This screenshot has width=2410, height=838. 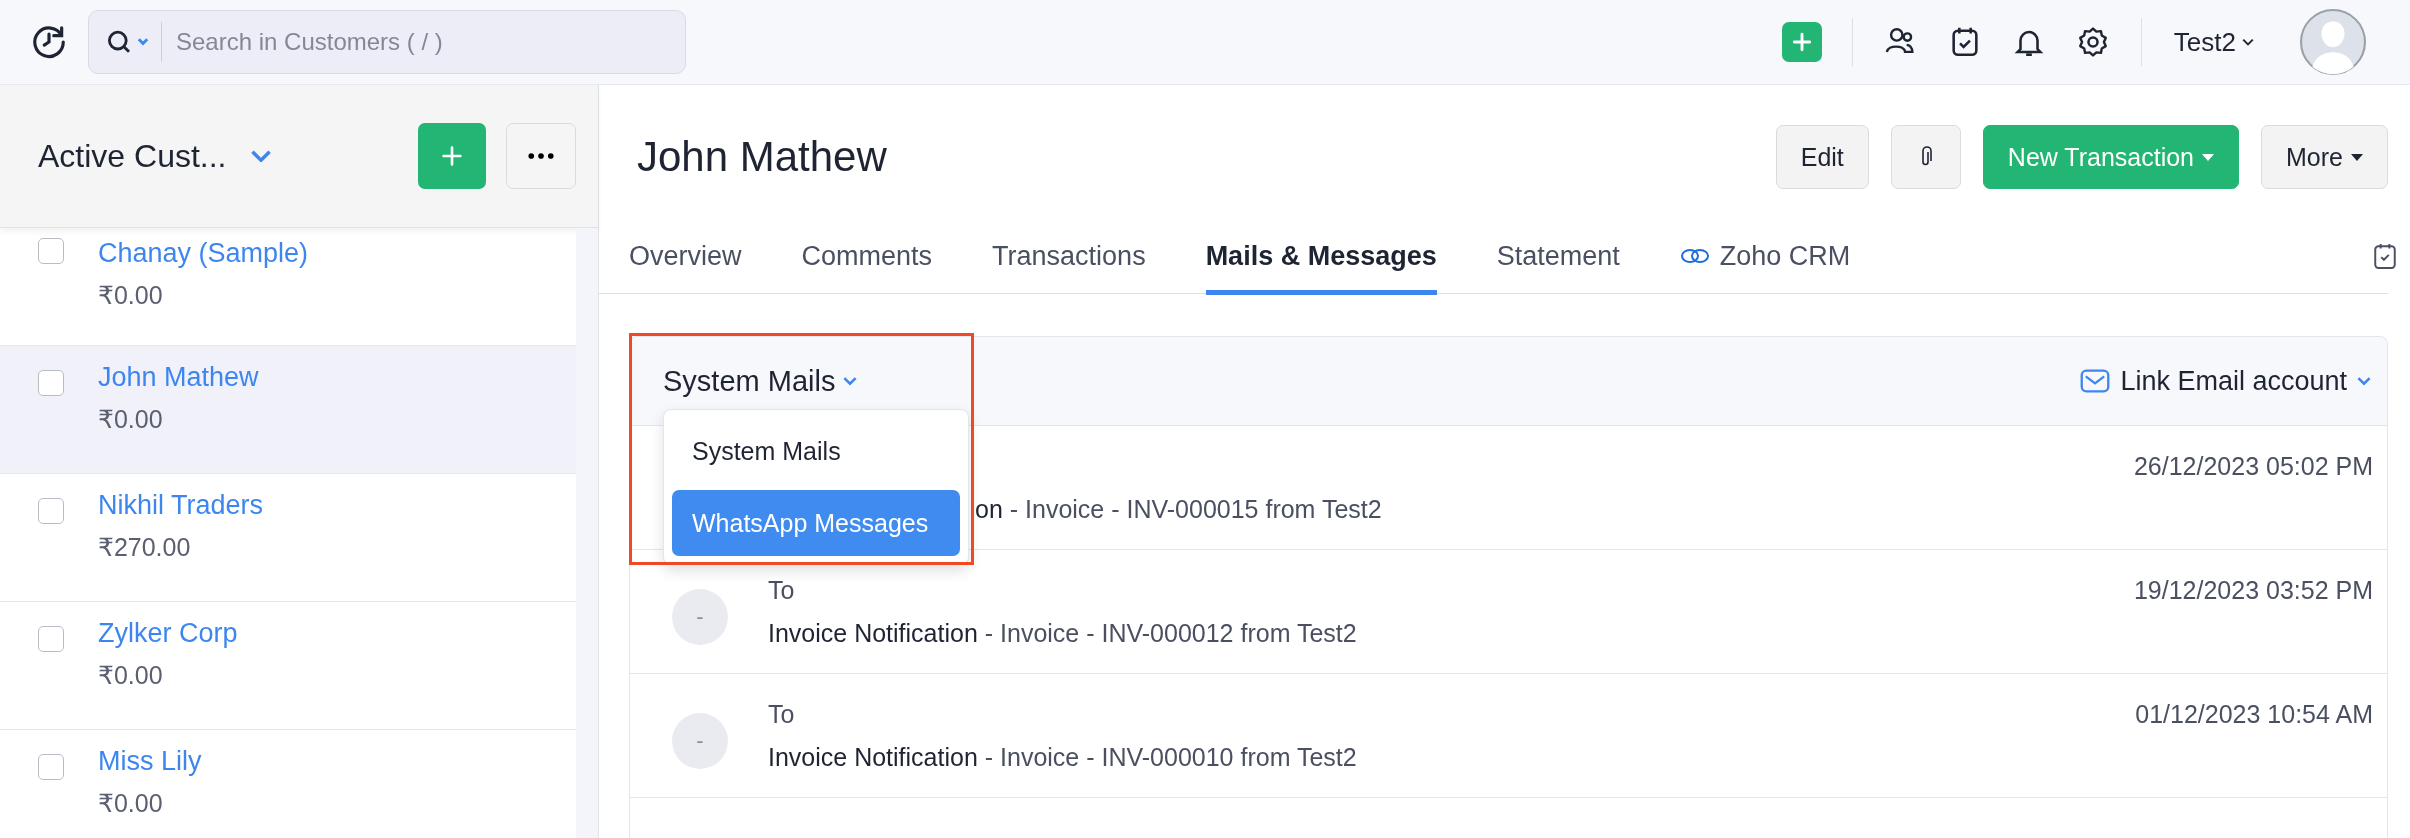 I want to click on calendar-check-icon, so click(x=2385, y=256).